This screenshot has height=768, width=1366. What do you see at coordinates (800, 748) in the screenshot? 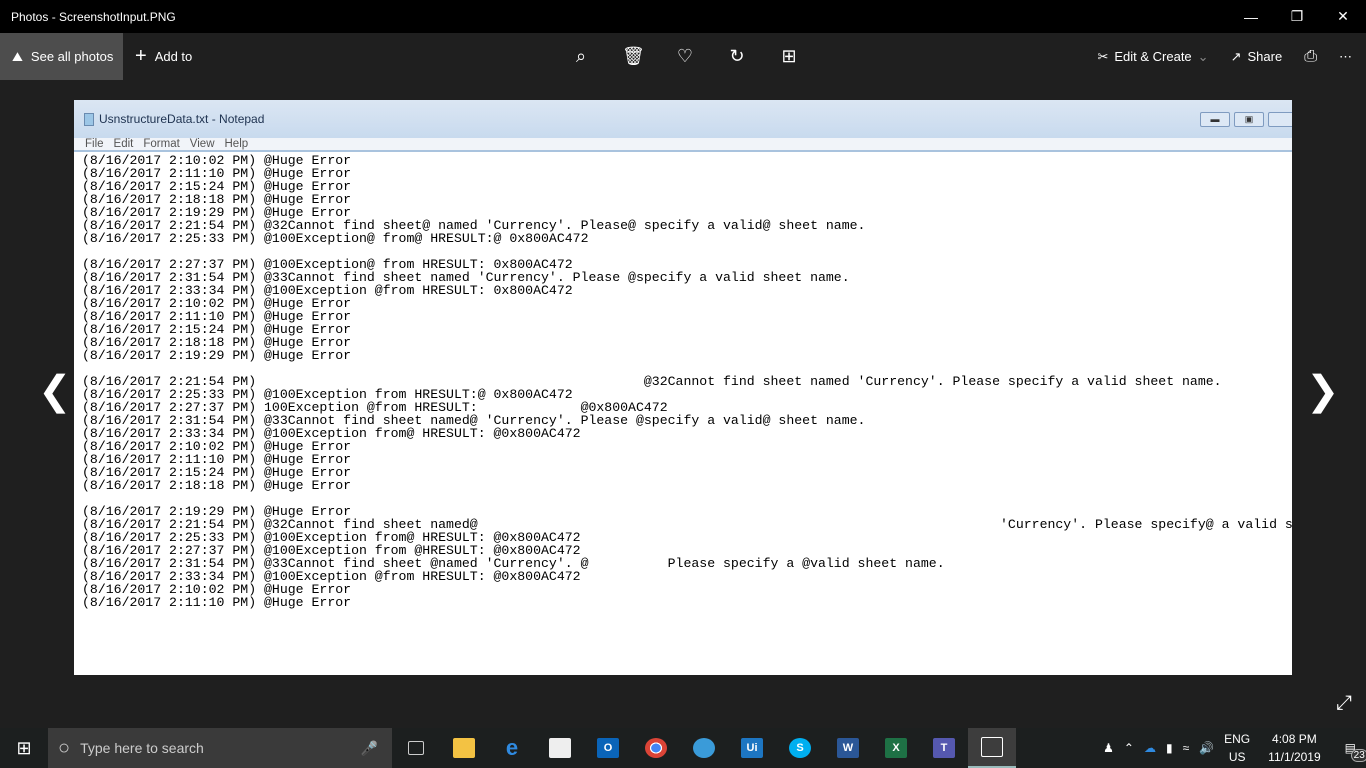
I see `skype-icon: S` at bounding box center [800, 748].